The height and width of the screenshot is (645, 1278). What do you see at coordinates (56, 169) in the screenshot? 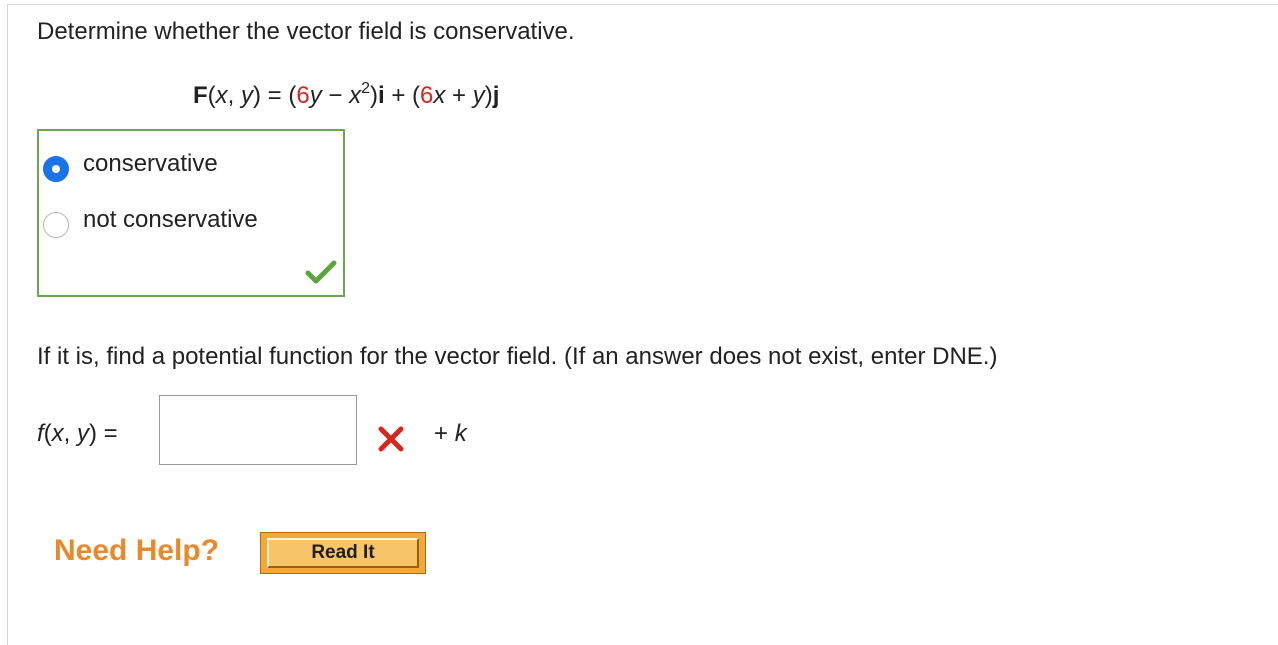
I see `radio-conservative` at bounding box center [56, 169].